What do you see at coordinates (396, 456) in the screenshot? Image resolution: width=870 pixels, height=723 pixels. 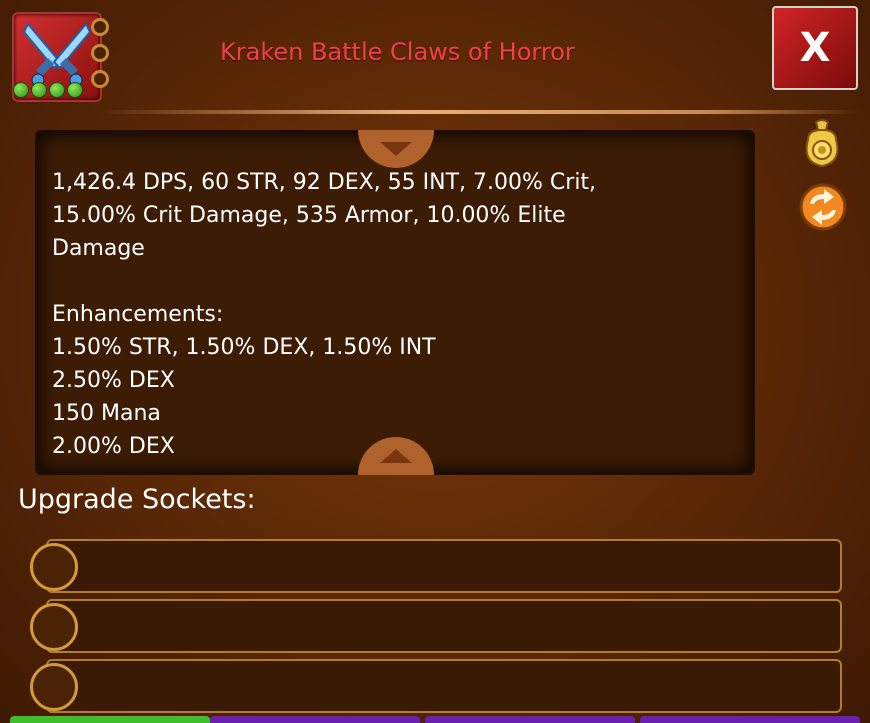 I see `triangle-up-icon` at bounding box center [396, 456].